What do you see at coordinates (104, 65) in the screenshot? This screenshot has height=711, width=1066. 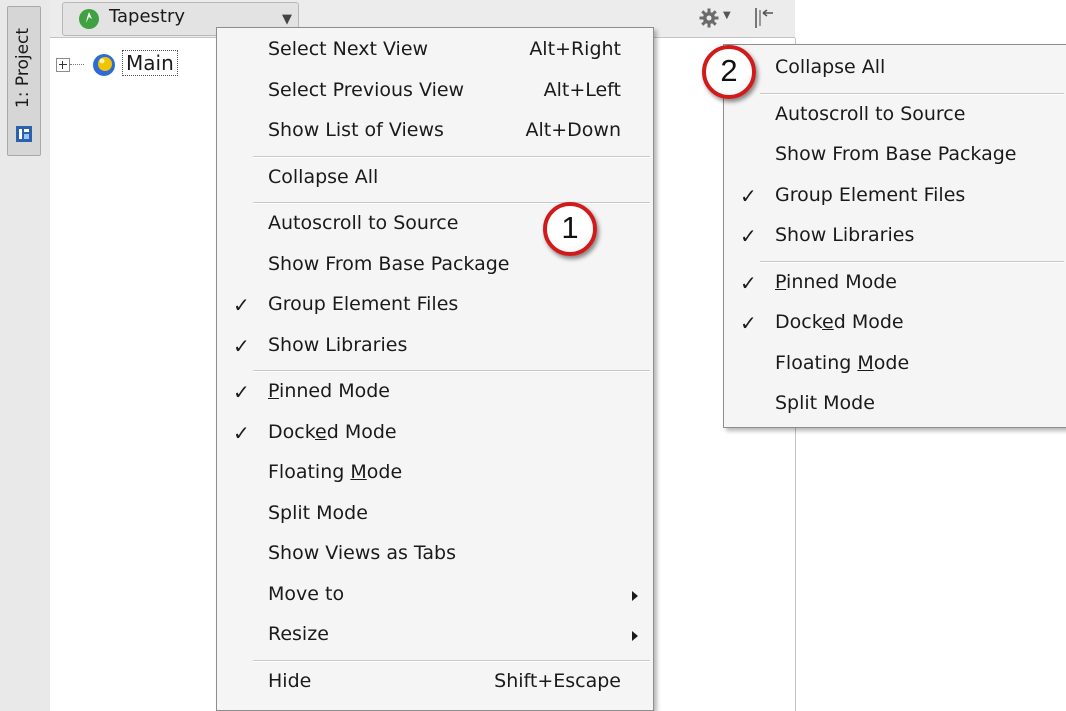 I see `module-icon` at bounding box center [104, 65].